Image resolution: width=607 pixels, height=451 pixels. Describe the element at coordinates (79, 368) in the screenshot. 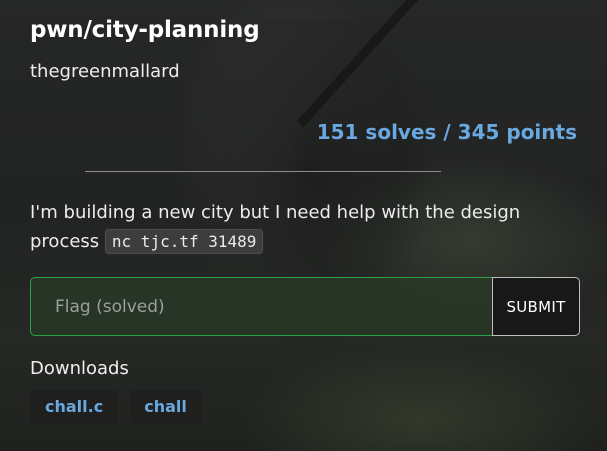

I see `downloads-heading: Downloads` at that location.